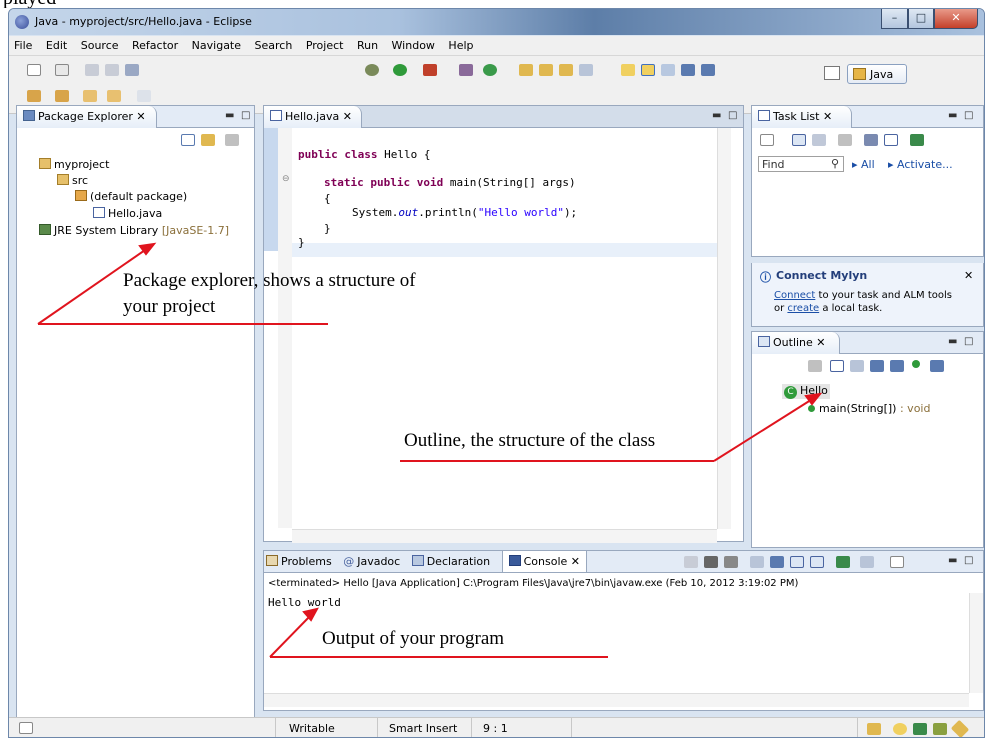  What do you see at coordinates (169, 306) in the screenshot?
I see `pkg-annotation-line2: your project` at bounding box center [169, 306].